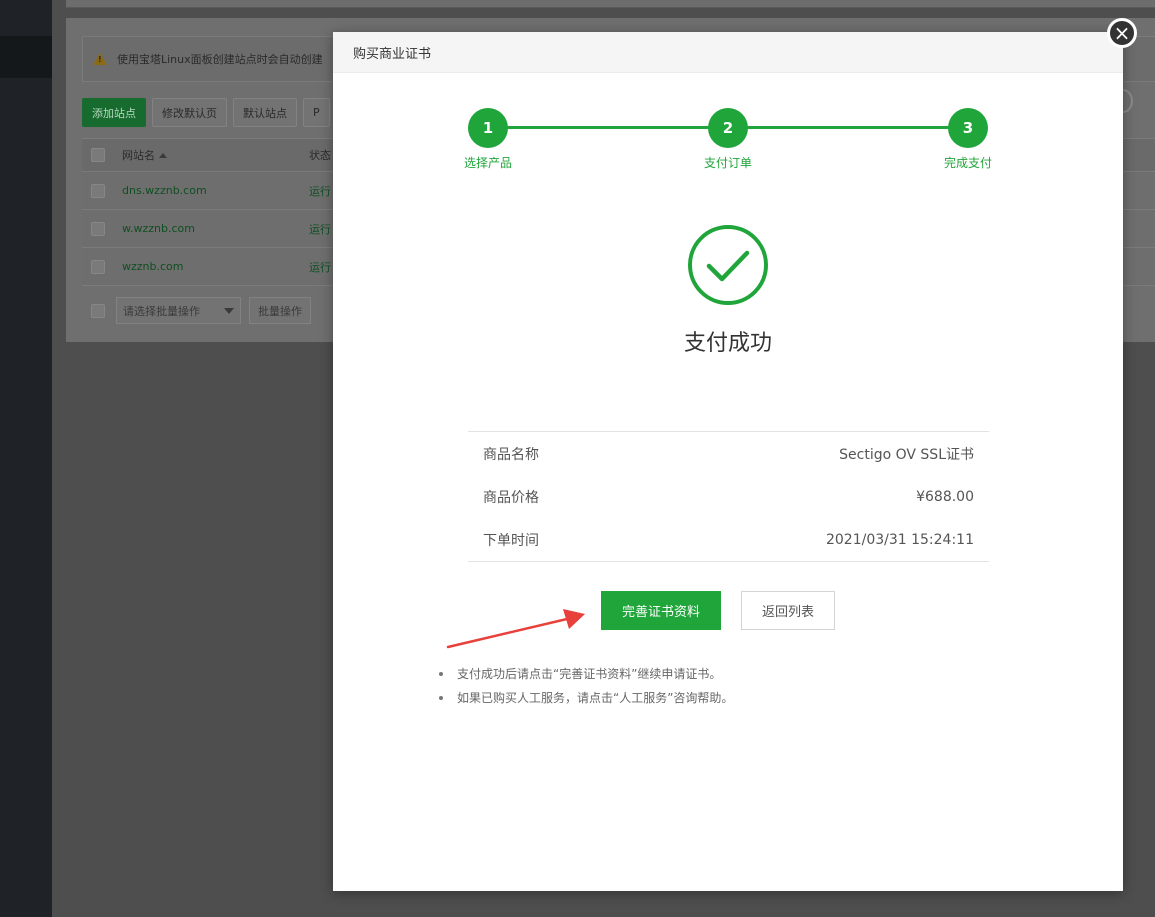 The image size is (1155, 917). What do you see at coordinates (727, 343) in the screenshot?
I see `payment-success-text: 支付成功` at bounding box center [727, 343].